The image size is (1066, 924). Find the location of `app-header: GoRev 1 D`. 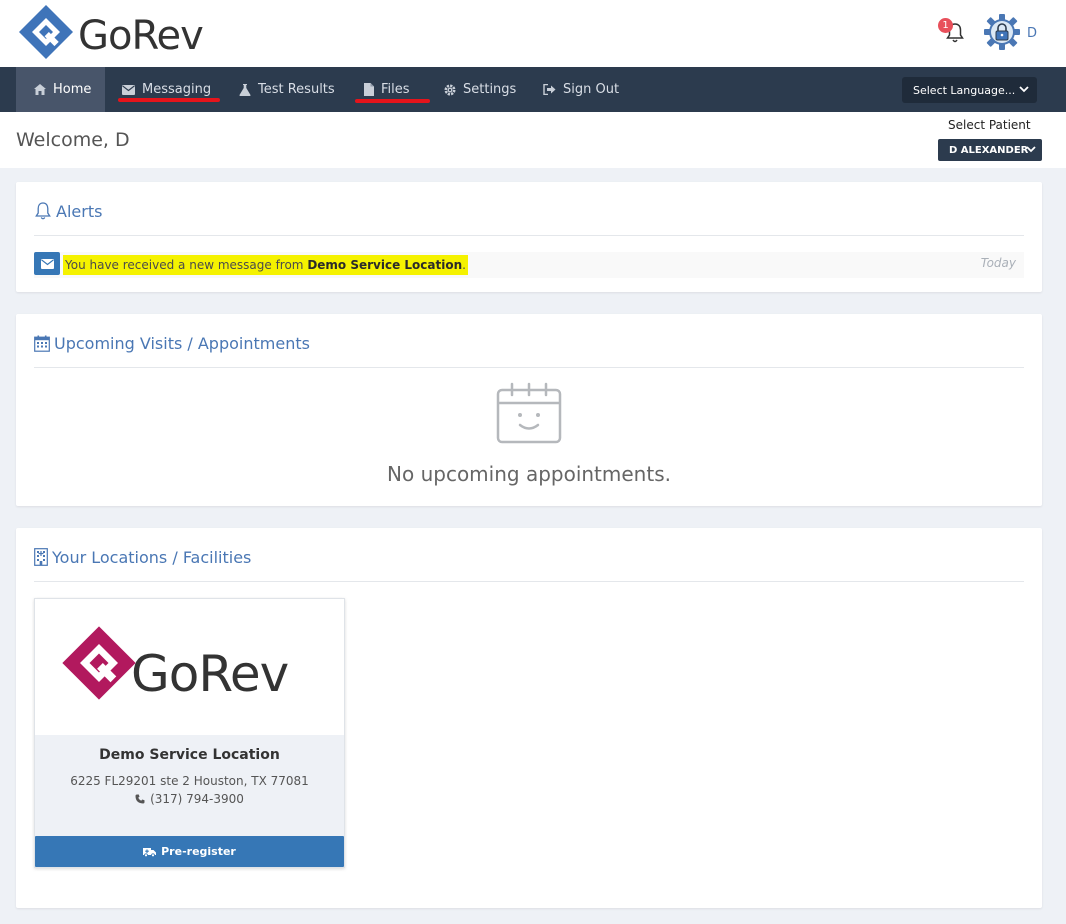

app-header: GoRev 1 D is located at coordinates (533, 33).